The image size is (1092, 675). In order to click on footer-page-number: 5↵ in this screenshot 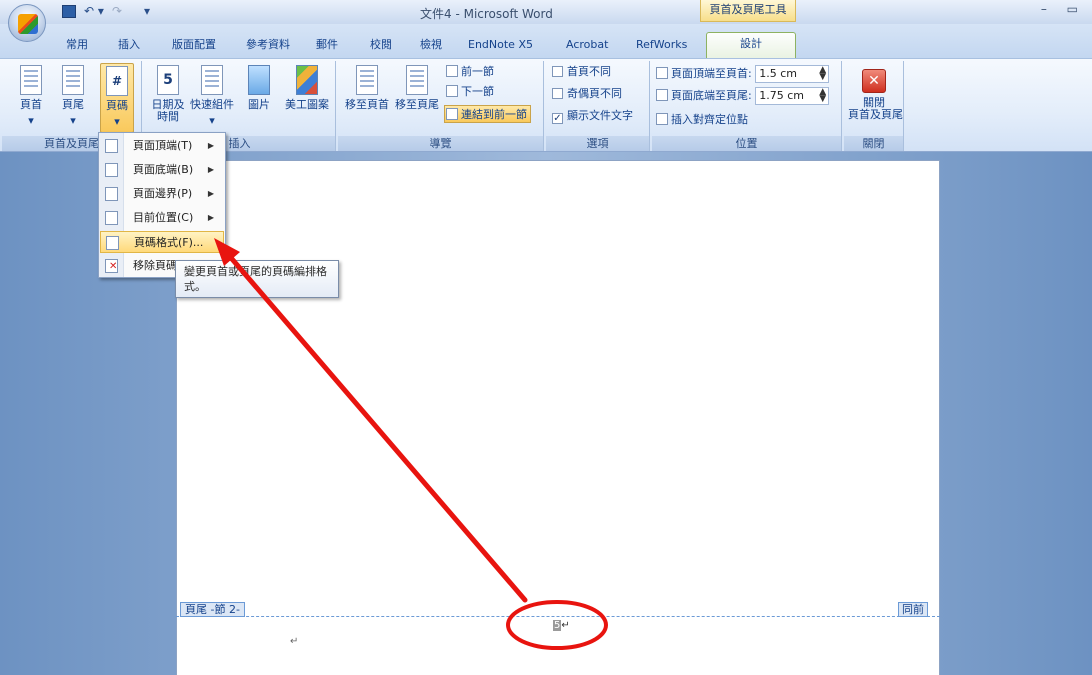, I will do `click(561, 625)`.